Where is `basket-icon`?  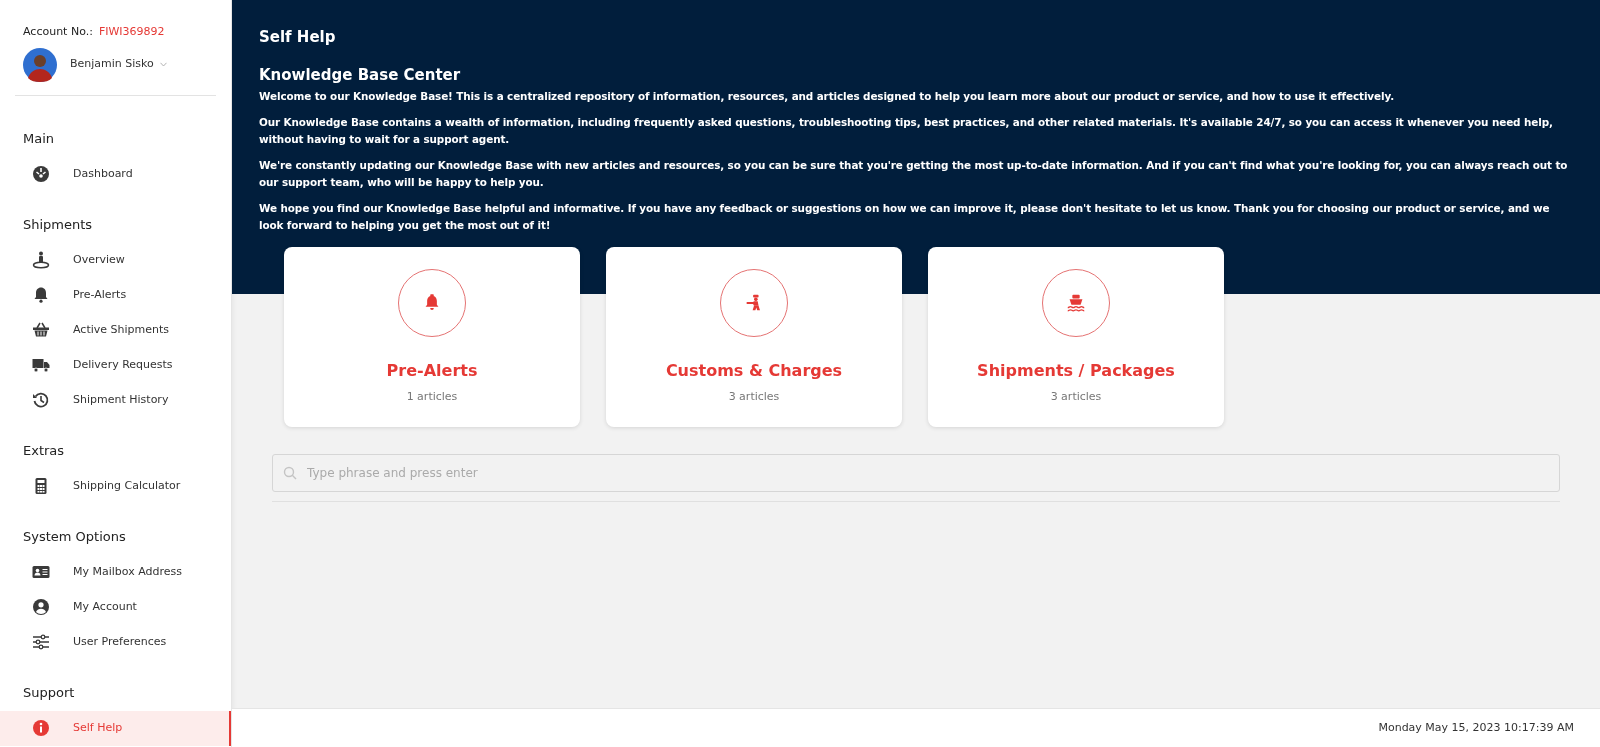
basket-icon is located at coordinates (41, 330).